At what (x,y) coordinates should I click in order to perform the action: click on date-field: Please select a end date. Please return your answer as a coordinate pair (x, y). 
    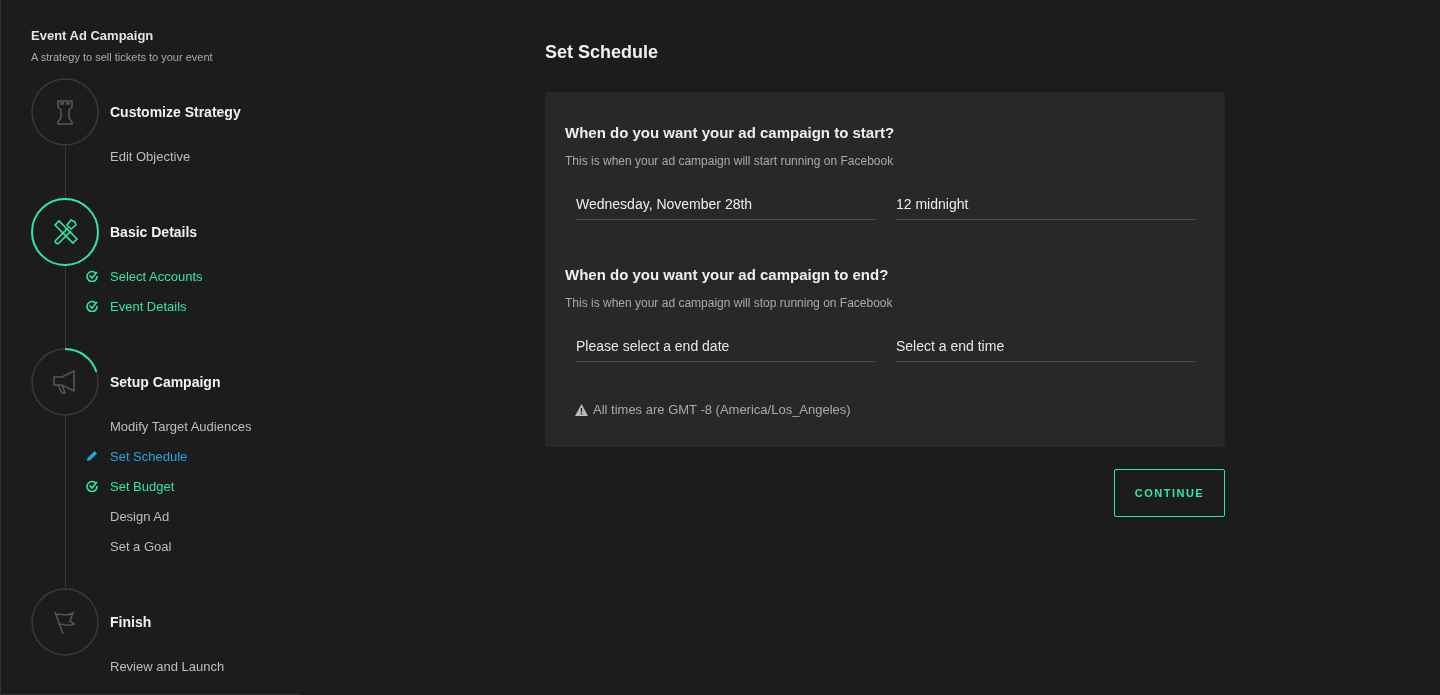
    Looking at the image, I should click on (725, 347).